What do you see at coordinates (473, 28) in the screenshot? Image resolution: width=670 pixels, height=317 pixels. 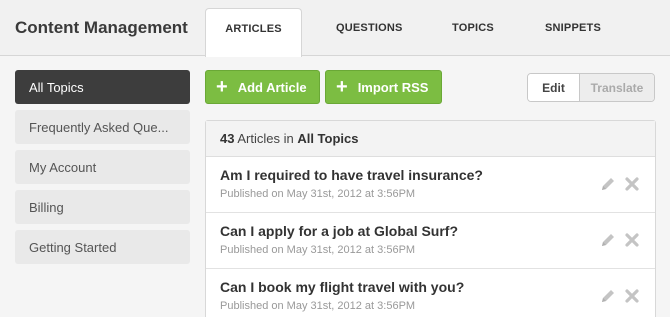 I see `tab-topics: TOPICS` at bounding box center [473, 28].